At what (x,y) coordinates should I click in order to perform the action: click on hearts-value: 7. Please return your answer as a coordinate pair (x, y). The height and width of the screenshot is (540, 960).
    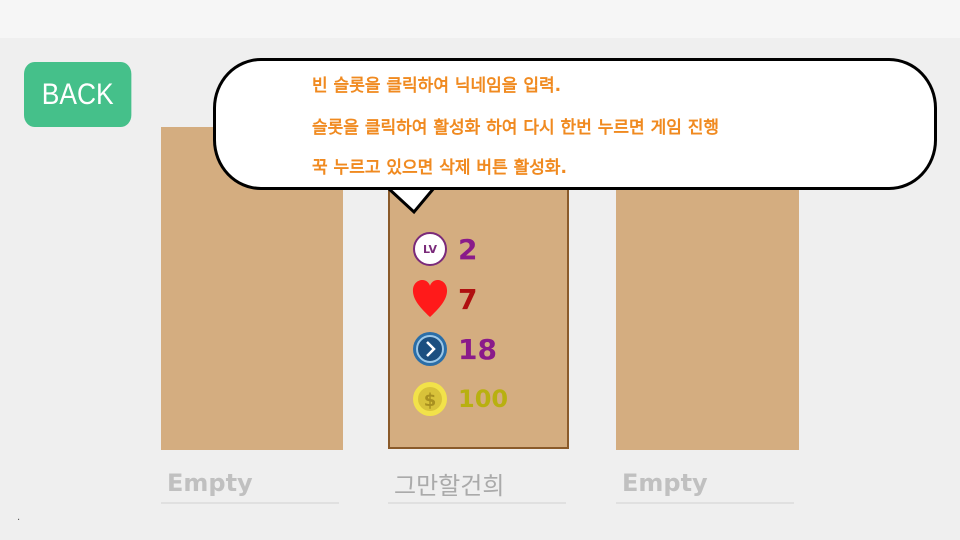
    Looking at the image, I should click on (468, 299).